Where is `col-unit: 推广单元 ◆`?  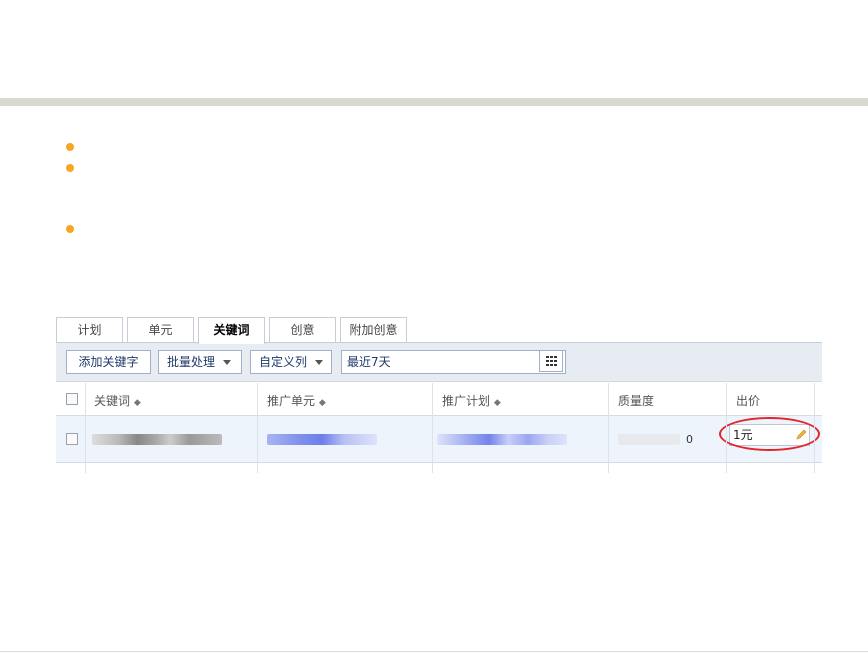 col-unit: 推广单元 ◆ is located at coordinates (296, 400).